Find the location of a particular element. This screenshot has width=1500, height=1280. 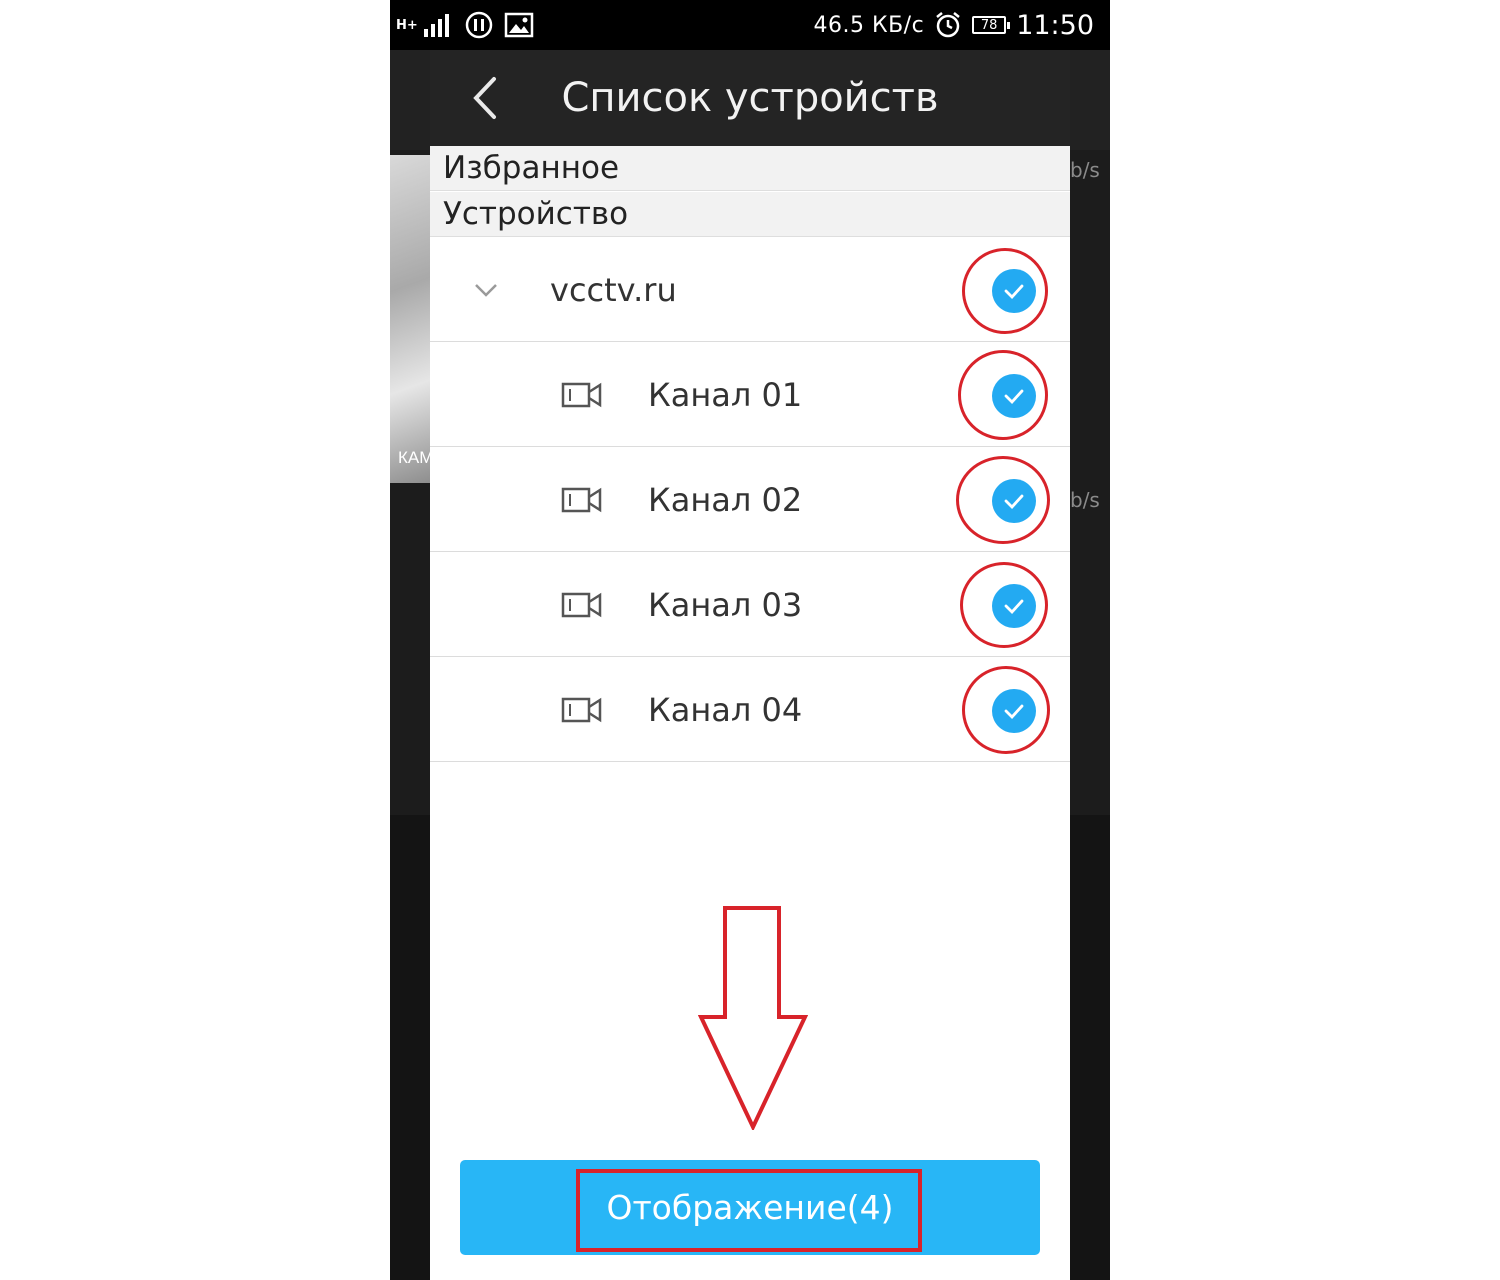

chevron-down-icon is located at coordinates (486, 290).